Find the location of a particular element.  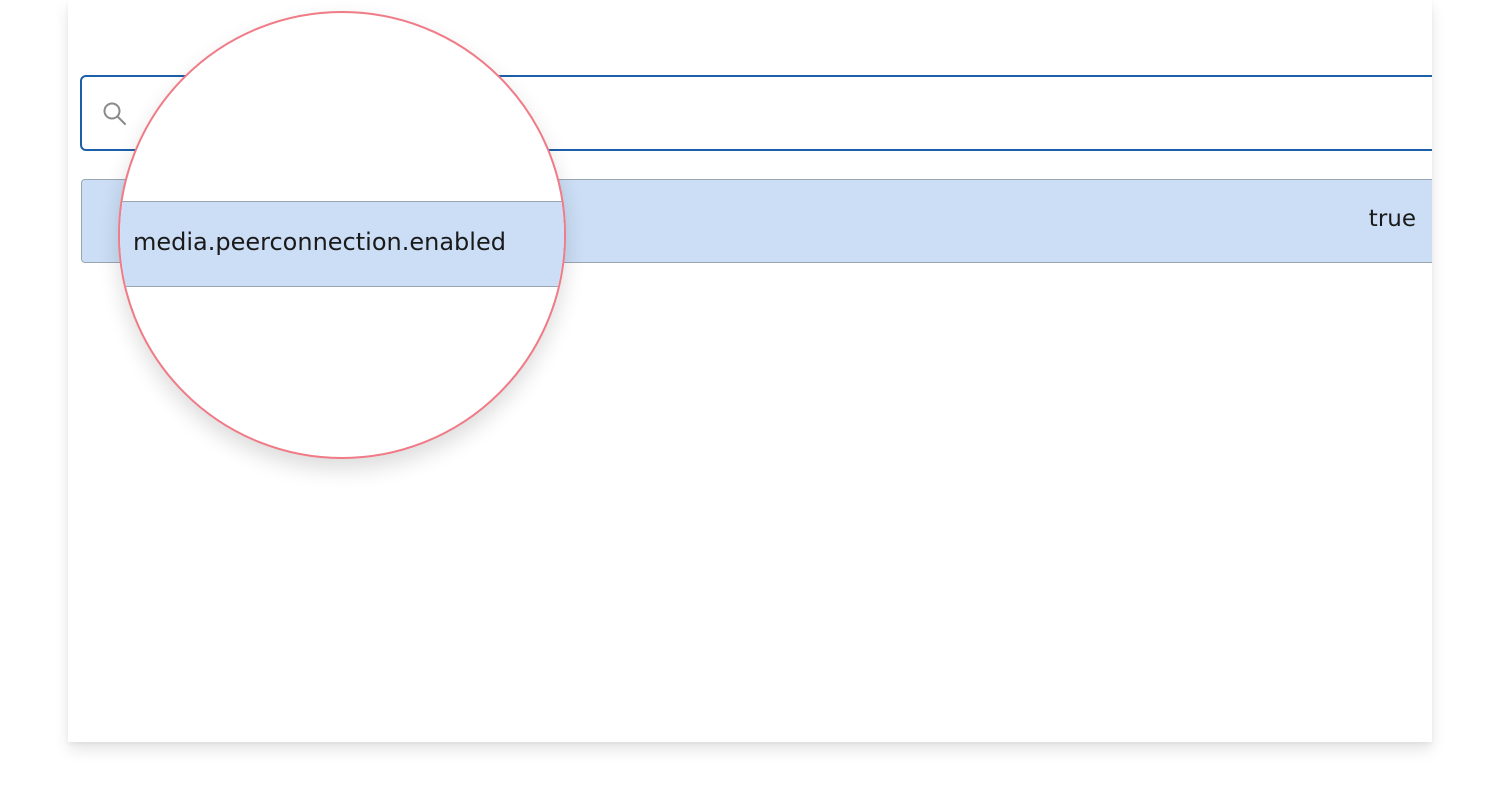

preference-name: media.peerconnection.enabled is located at coordinates (319, 242).